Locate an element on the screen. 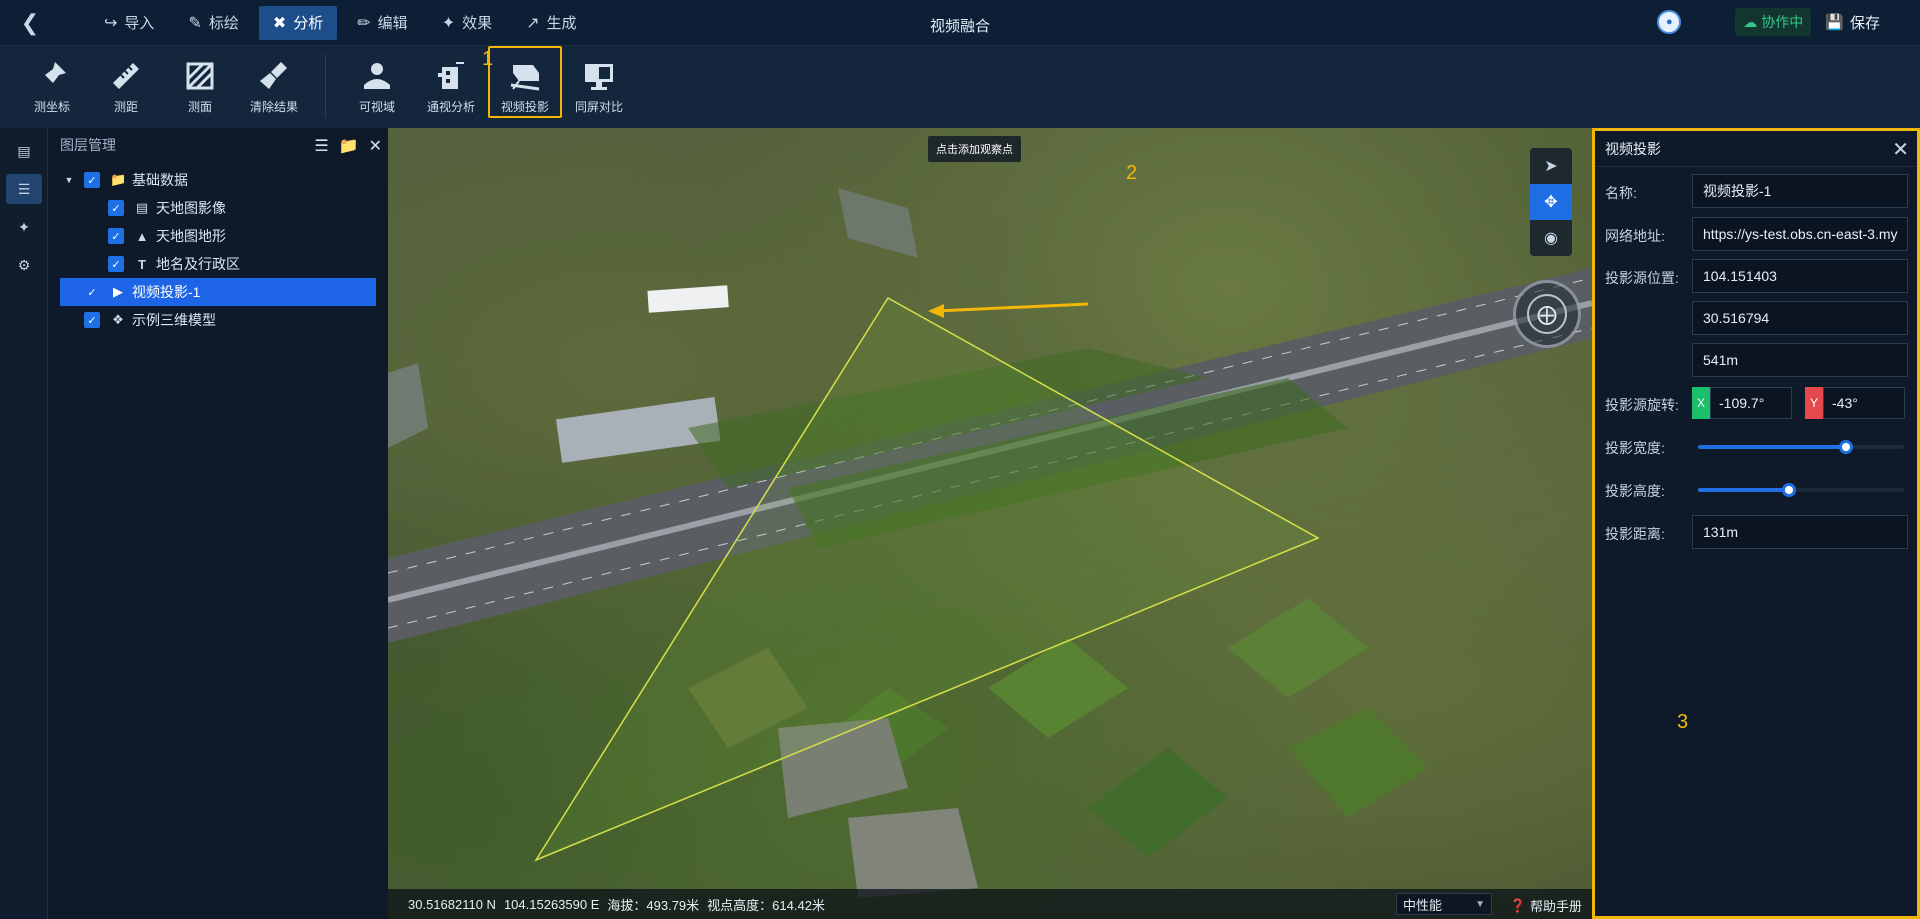 This screenshot has height=919, width=1920. rail-layers-button: ☰ is located at coordinates (24, 189).